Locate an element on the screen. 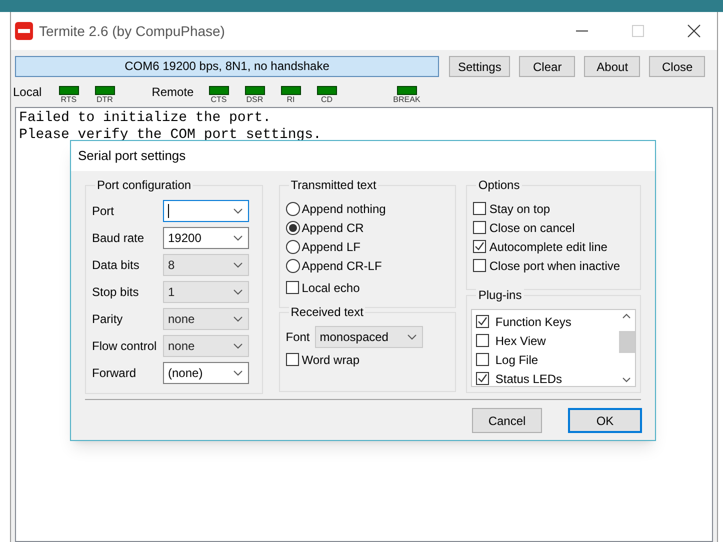 This screenshot has height=542, width=723. group-title: Port configuration is located at coordinates (144, 185).